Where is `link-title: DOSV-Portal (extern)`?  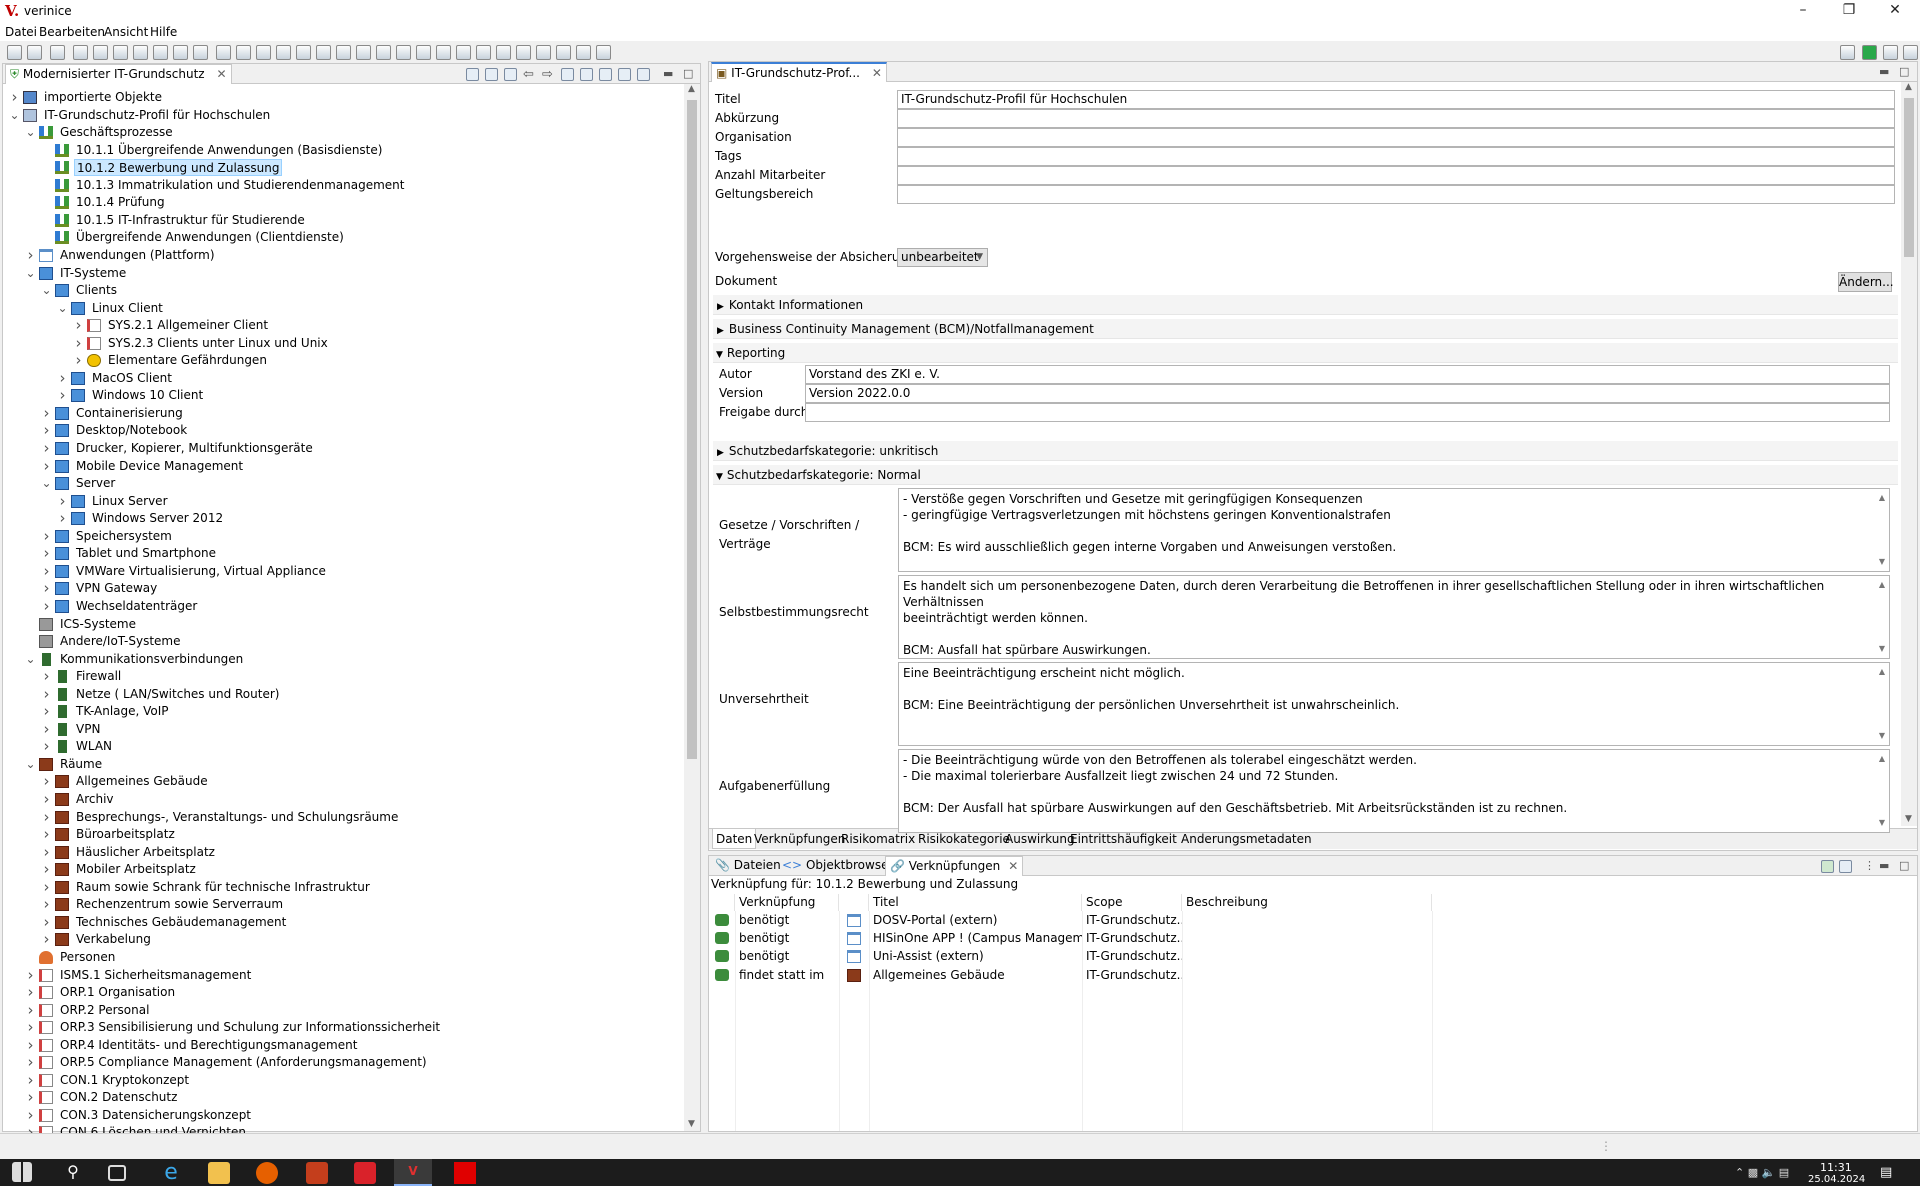
link-title: DOSV-Portal (extern) is located at coordinates (975, 920).